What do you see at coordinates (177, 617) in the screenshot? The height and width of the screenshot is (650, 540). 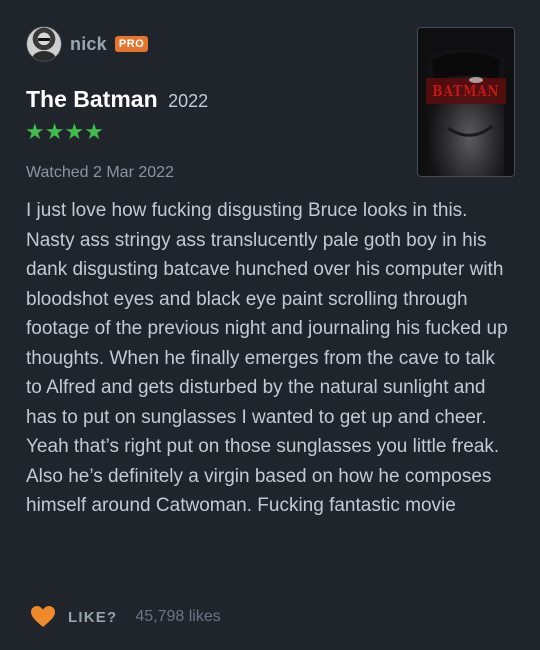 I see `like-count: 45,798 likes` at bounding box center [177, 617].